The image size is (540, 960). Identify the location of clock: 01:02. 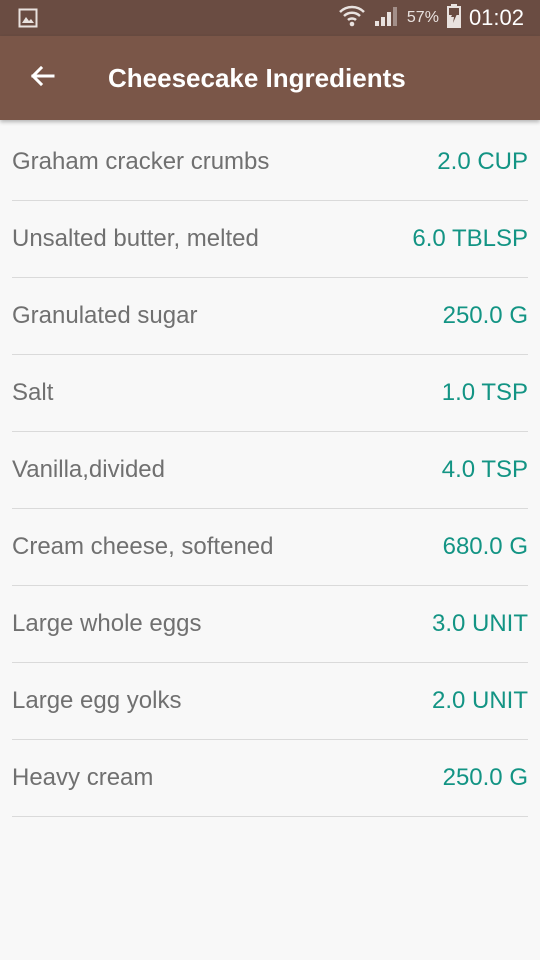
(496, 17).